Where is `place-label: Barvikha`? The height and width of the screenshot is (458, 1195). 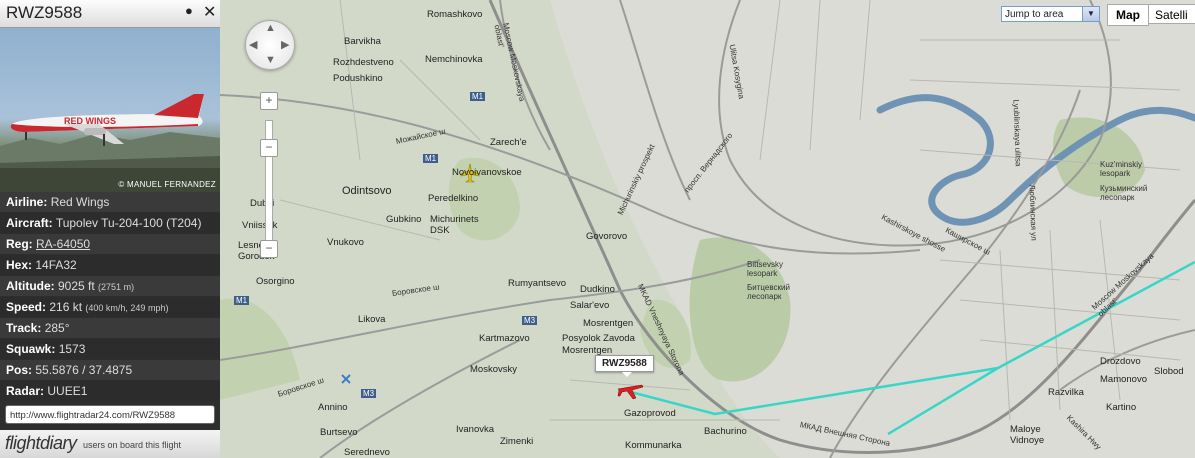
place-label: Barvikha is located at coordinates (362, 41).